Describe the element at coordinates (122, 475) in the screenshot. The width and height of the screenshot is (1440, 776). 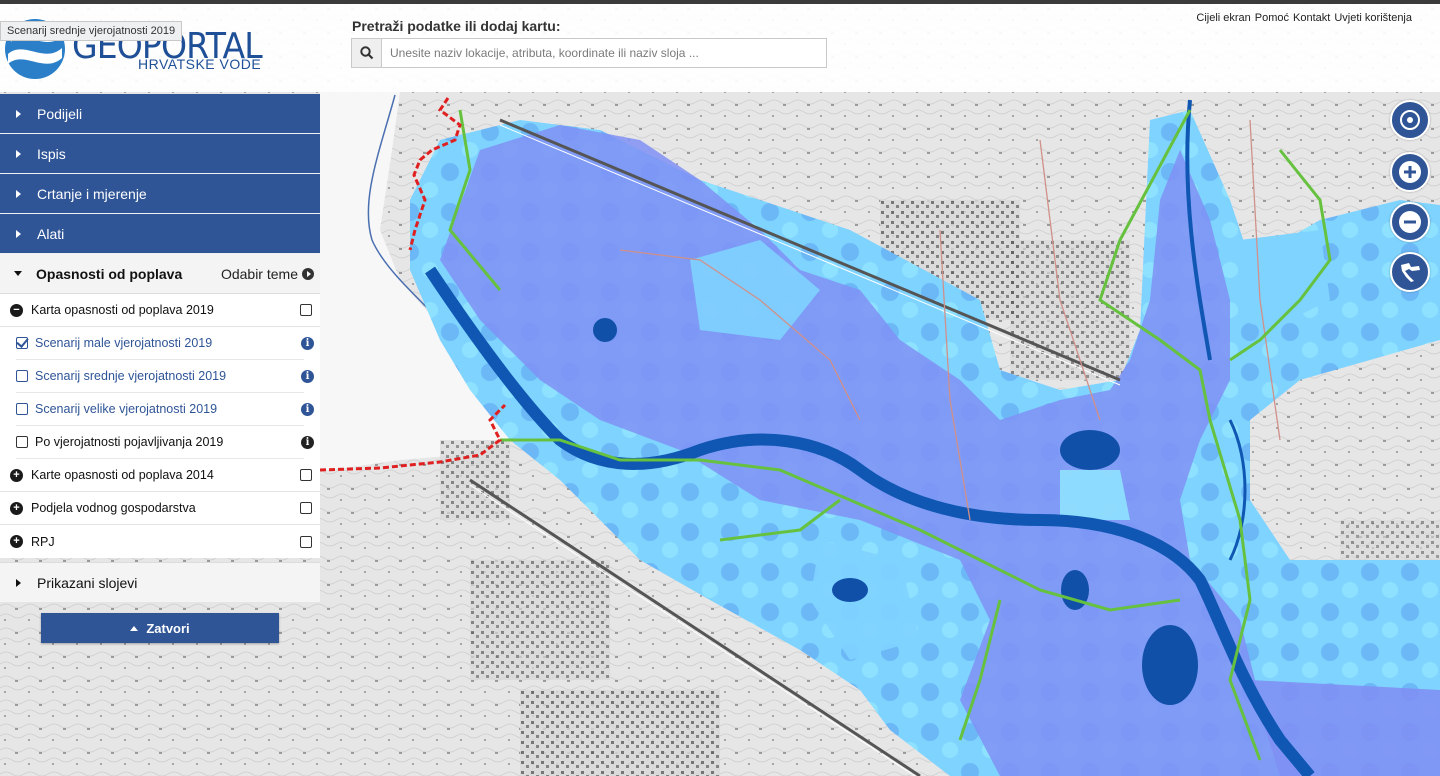
I see `group-label: Karte opasnosti od poplava 2014` at that location.